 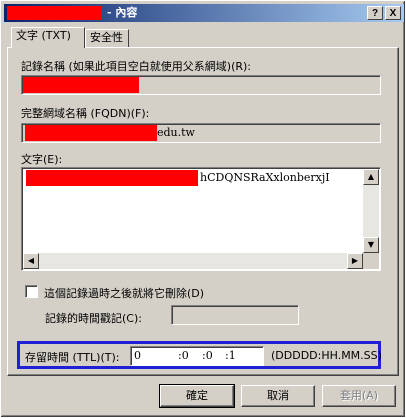 I want to click on fqdn-value-suffix: edu.tw, so click(x=176, y=132).